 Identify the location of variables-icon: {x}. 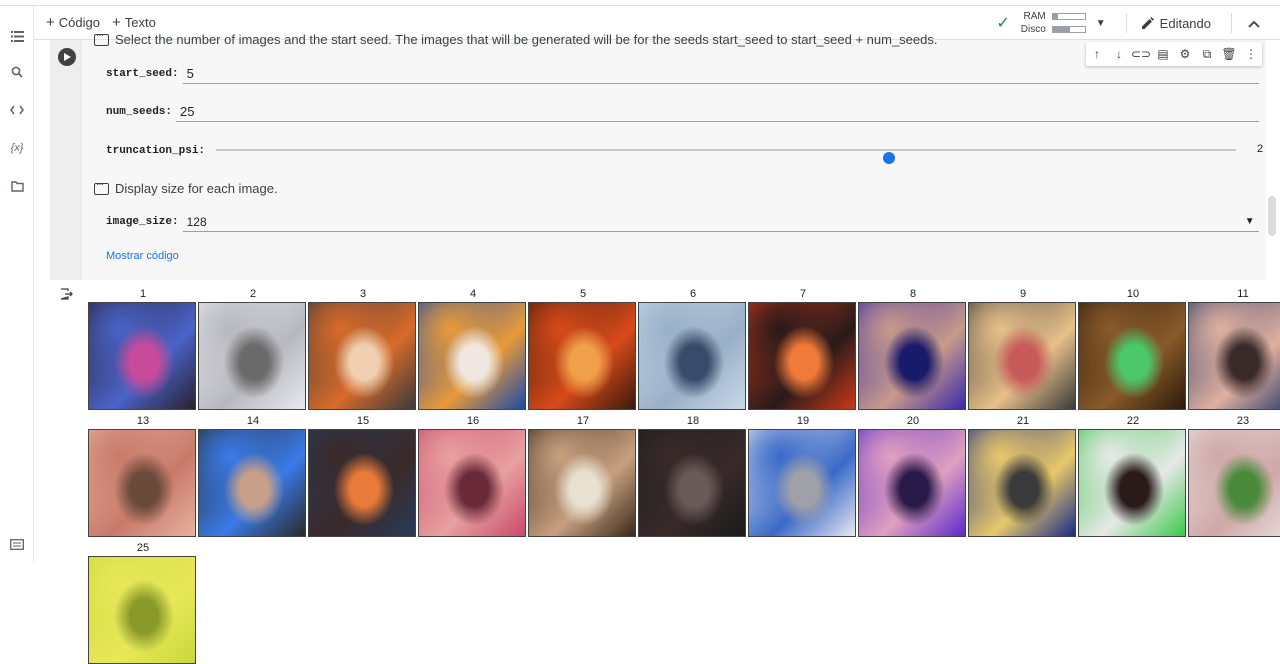
(17, 148).